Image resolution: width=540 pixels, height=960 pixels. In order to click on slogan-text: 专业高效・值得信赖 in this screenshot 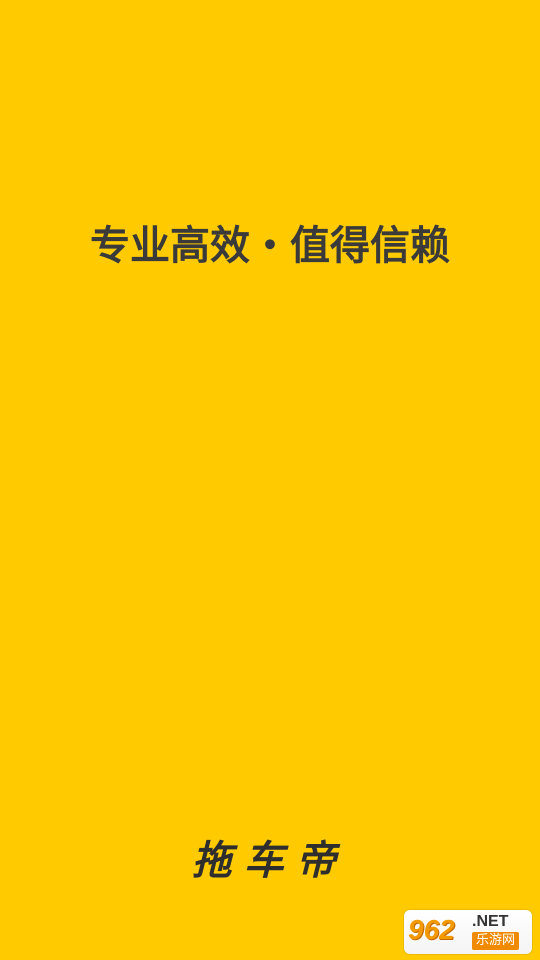, I will do `click(270, 246)`.